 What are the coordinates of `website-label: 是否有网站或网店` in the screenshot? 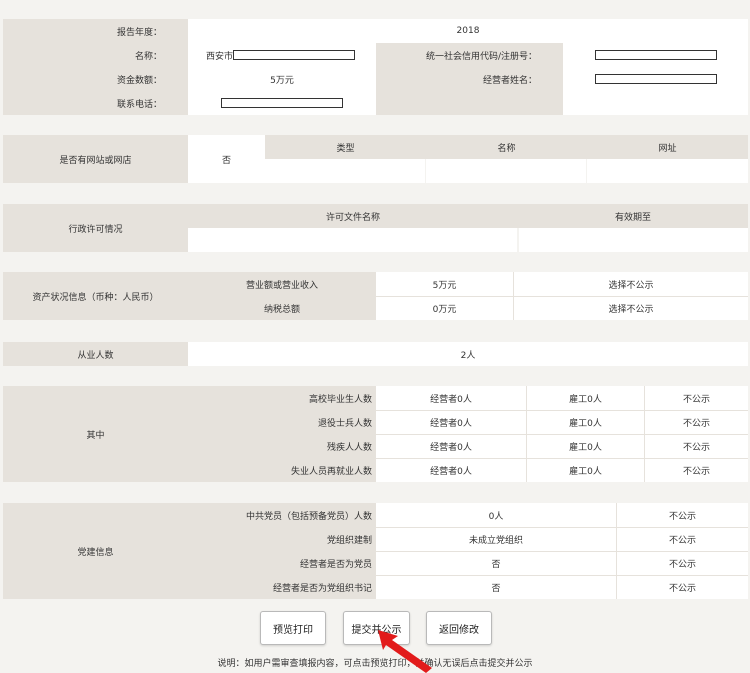 It's located at (95, 159).